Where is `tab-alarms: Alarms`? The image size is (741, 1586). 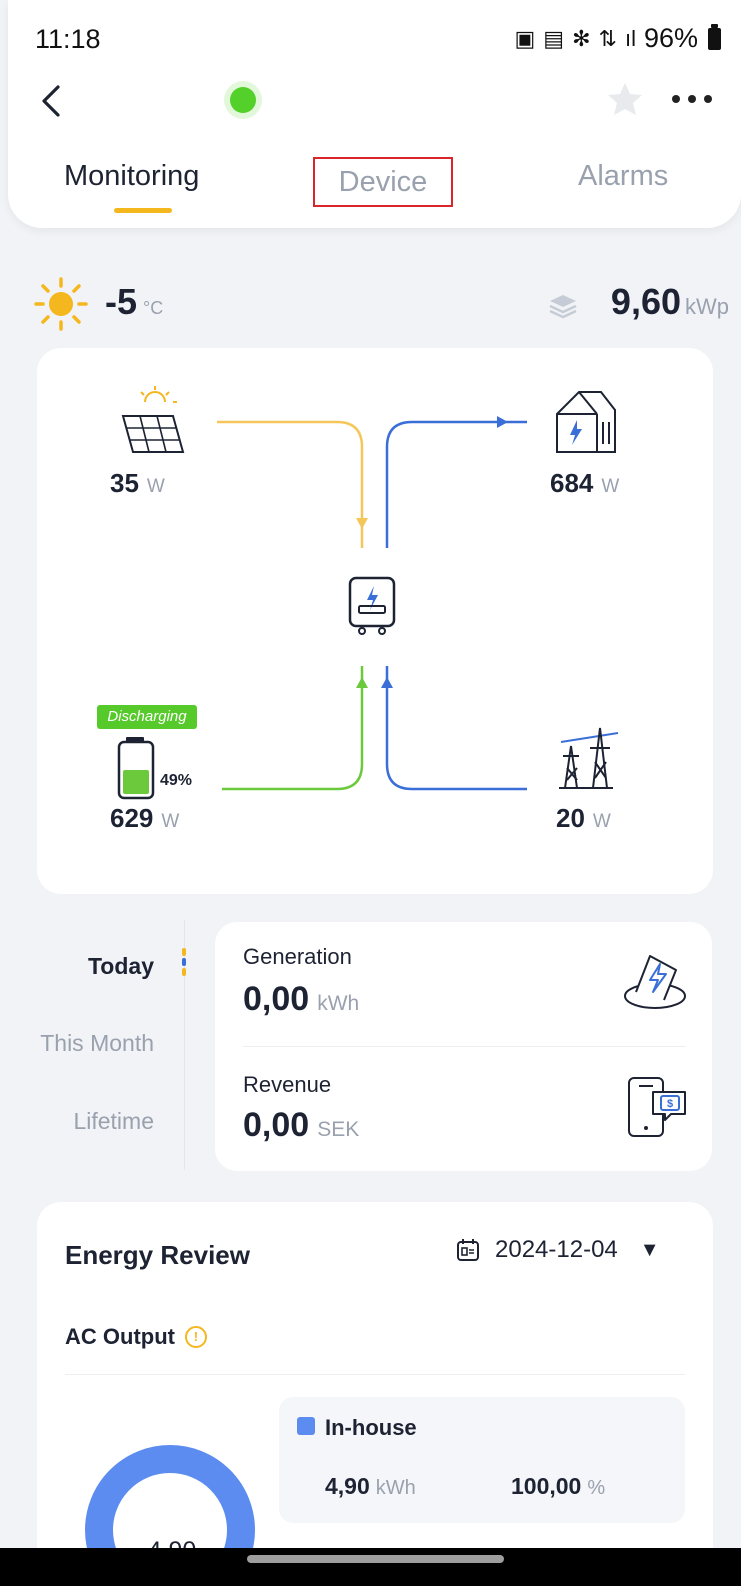 tab-alarms: Alarms is located at coordinates (623, 176).